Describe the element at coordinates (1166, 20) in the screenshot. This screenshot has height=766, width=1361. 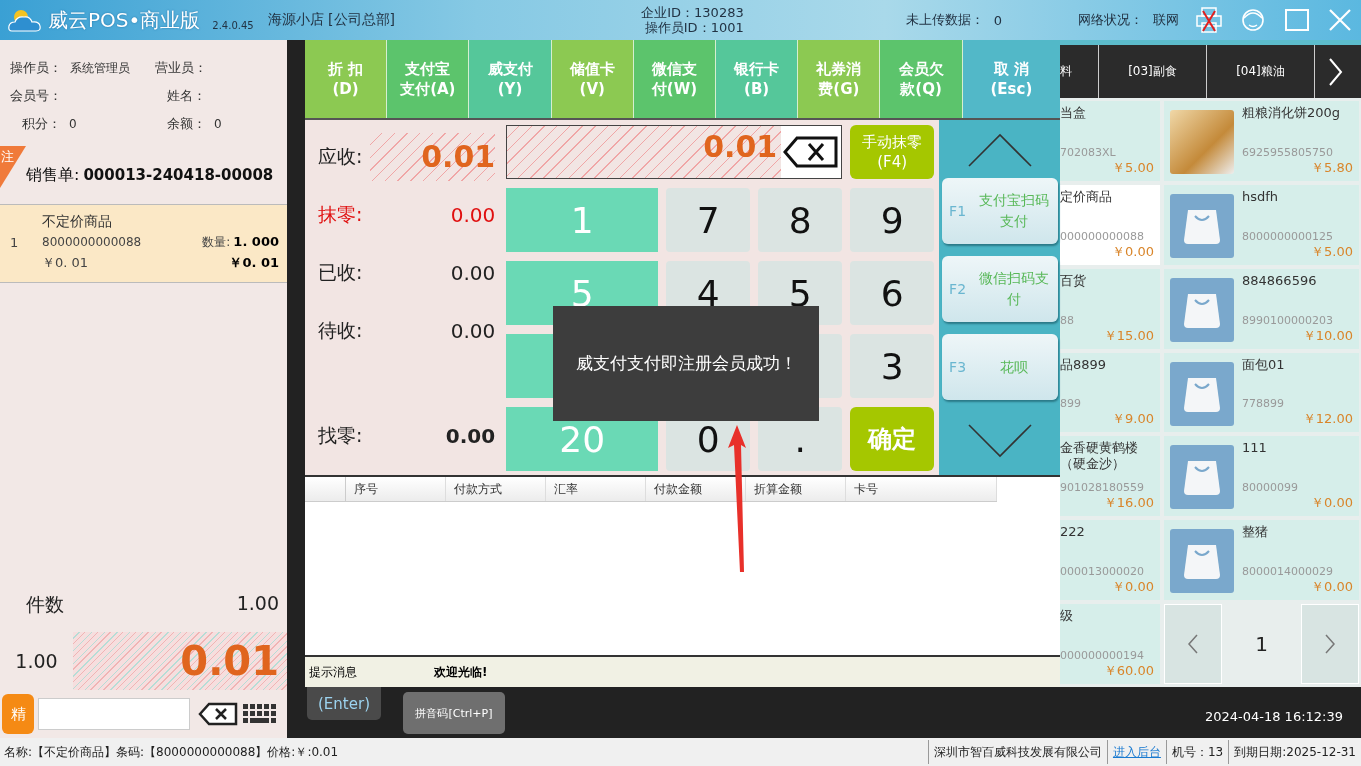
I see `network-status: 联网` at that location.